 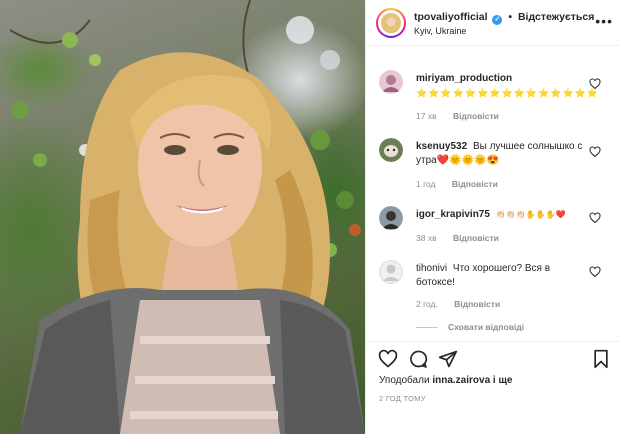 I want to click on comment-meta: 17 хв Відповісти, so click(x=457, y=116).